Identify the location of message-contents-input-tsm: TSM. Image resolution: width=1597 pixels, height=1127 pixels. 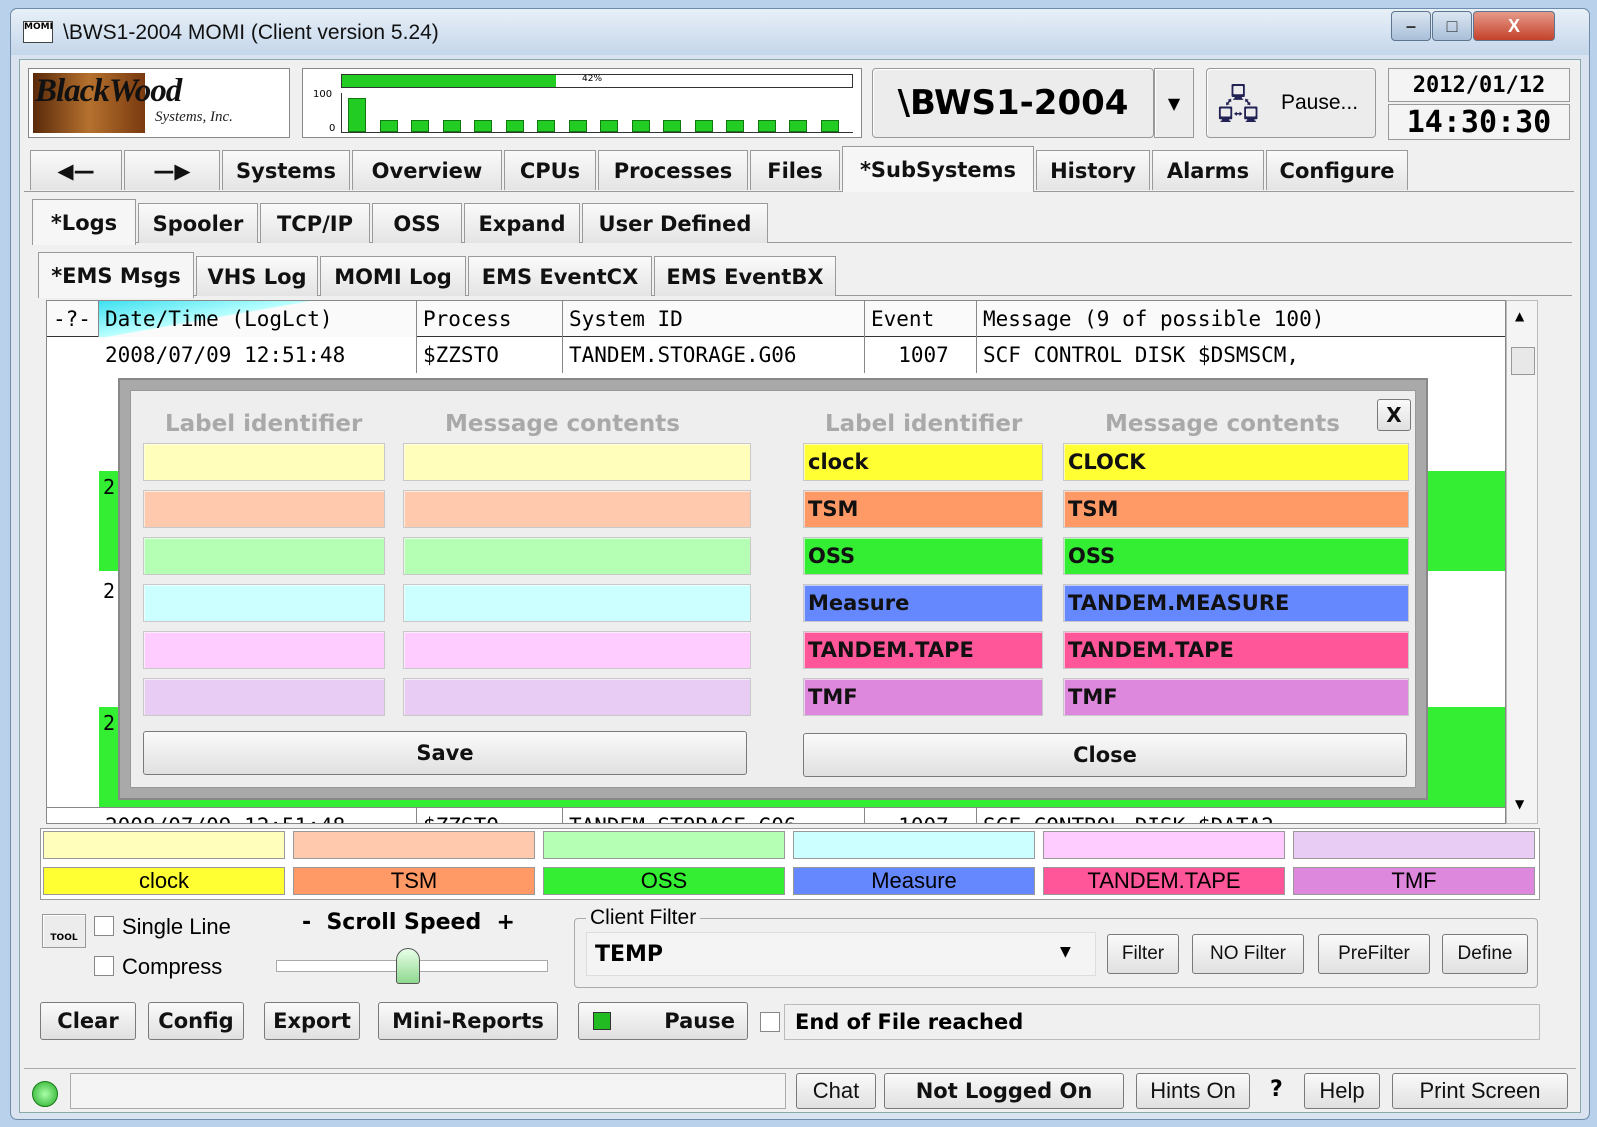
(1236, 509).